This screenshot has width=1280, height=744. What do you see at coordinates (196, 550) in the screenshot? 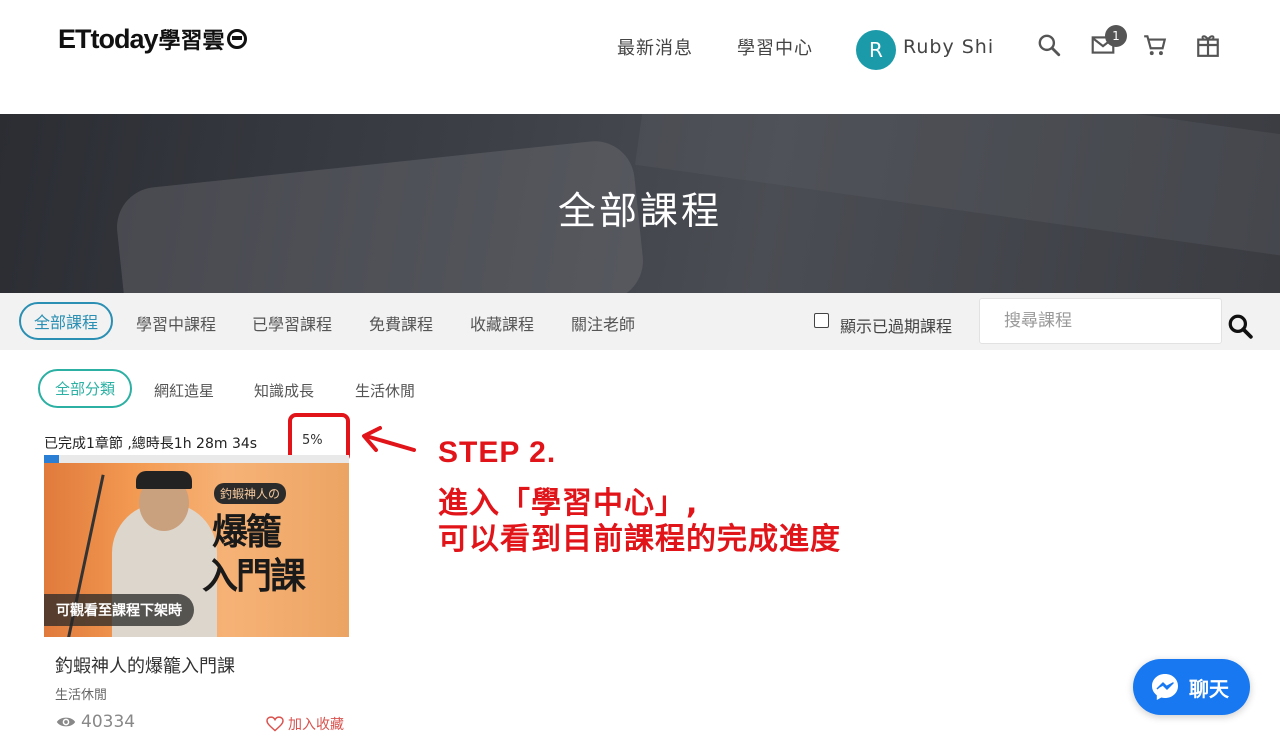
I see `course-thumbnail: 釣蝦神人の 爆籠 入門課 可觀看至課程下架時` at bounding box center [196, 550].